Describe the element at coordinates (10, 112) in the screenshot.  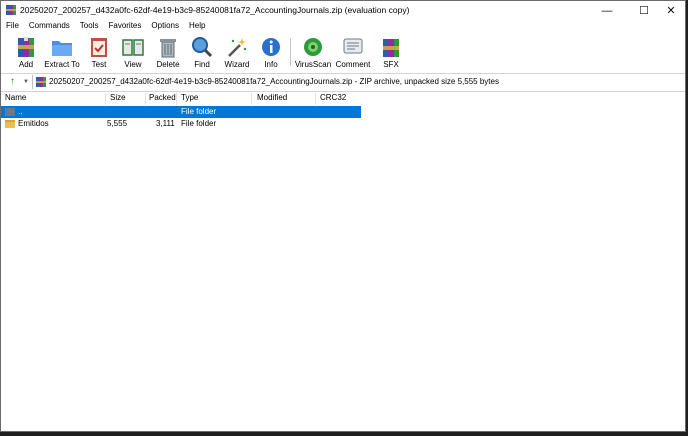
I see `parent-folder-icon` at that location.